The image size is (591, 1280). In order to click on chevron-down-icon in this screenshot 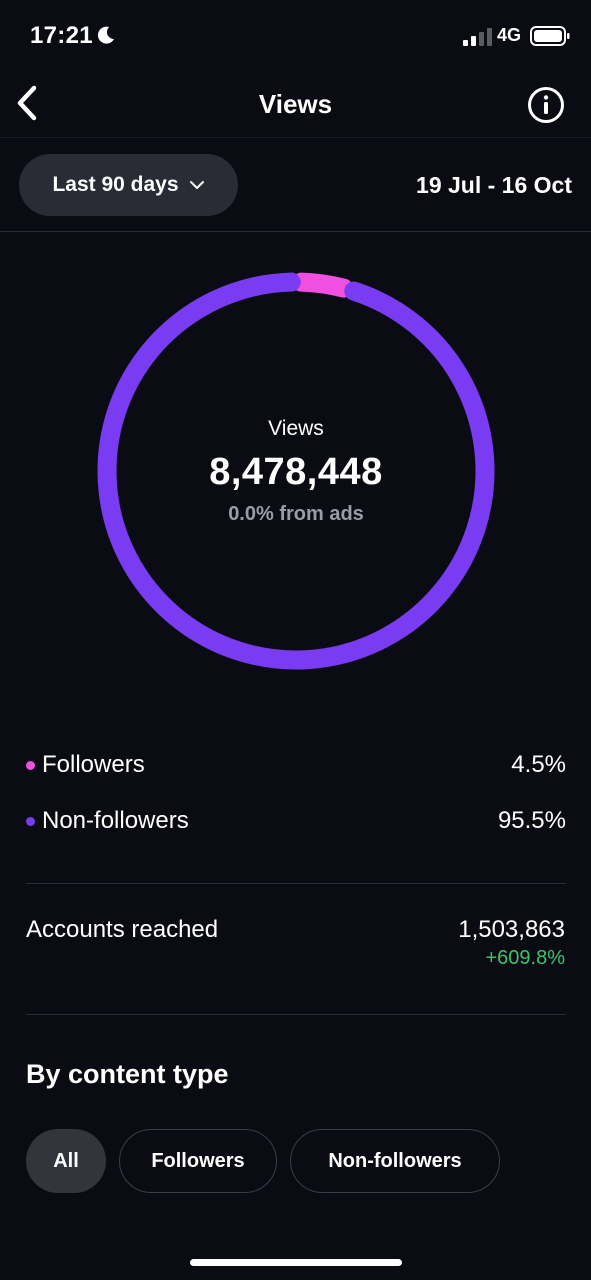, I will do `click(196, 185)`.